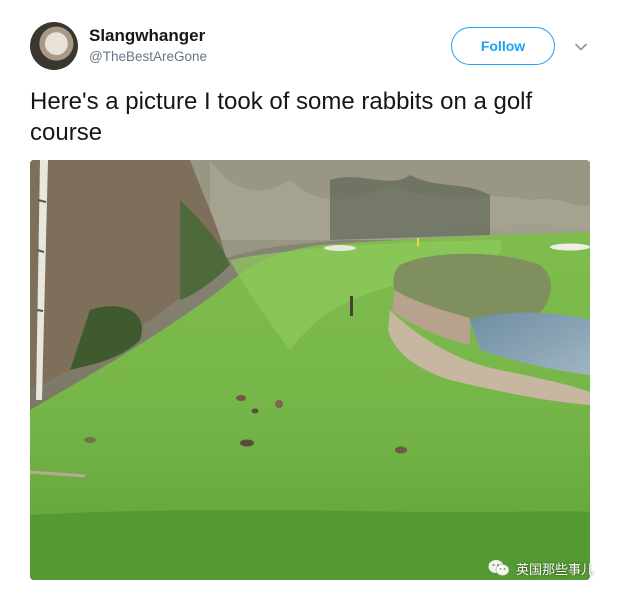 The image size is (628, 595). I want to click on watermark: 英国那些事儿, so click(541, 568).